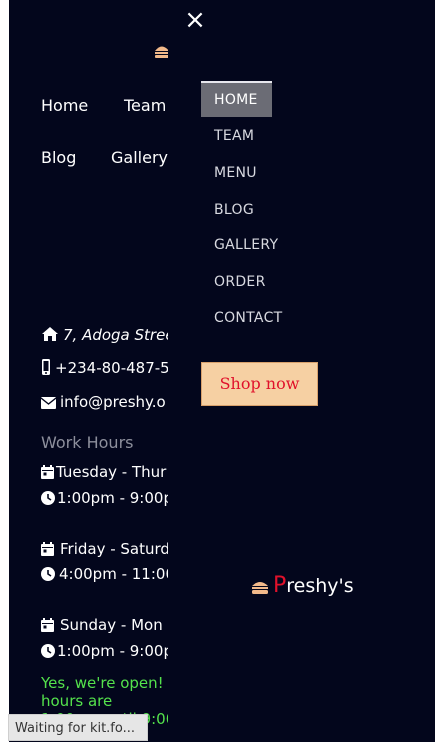  I want to click on open-status-line: Yes, we're open! To, so click(104, 683).